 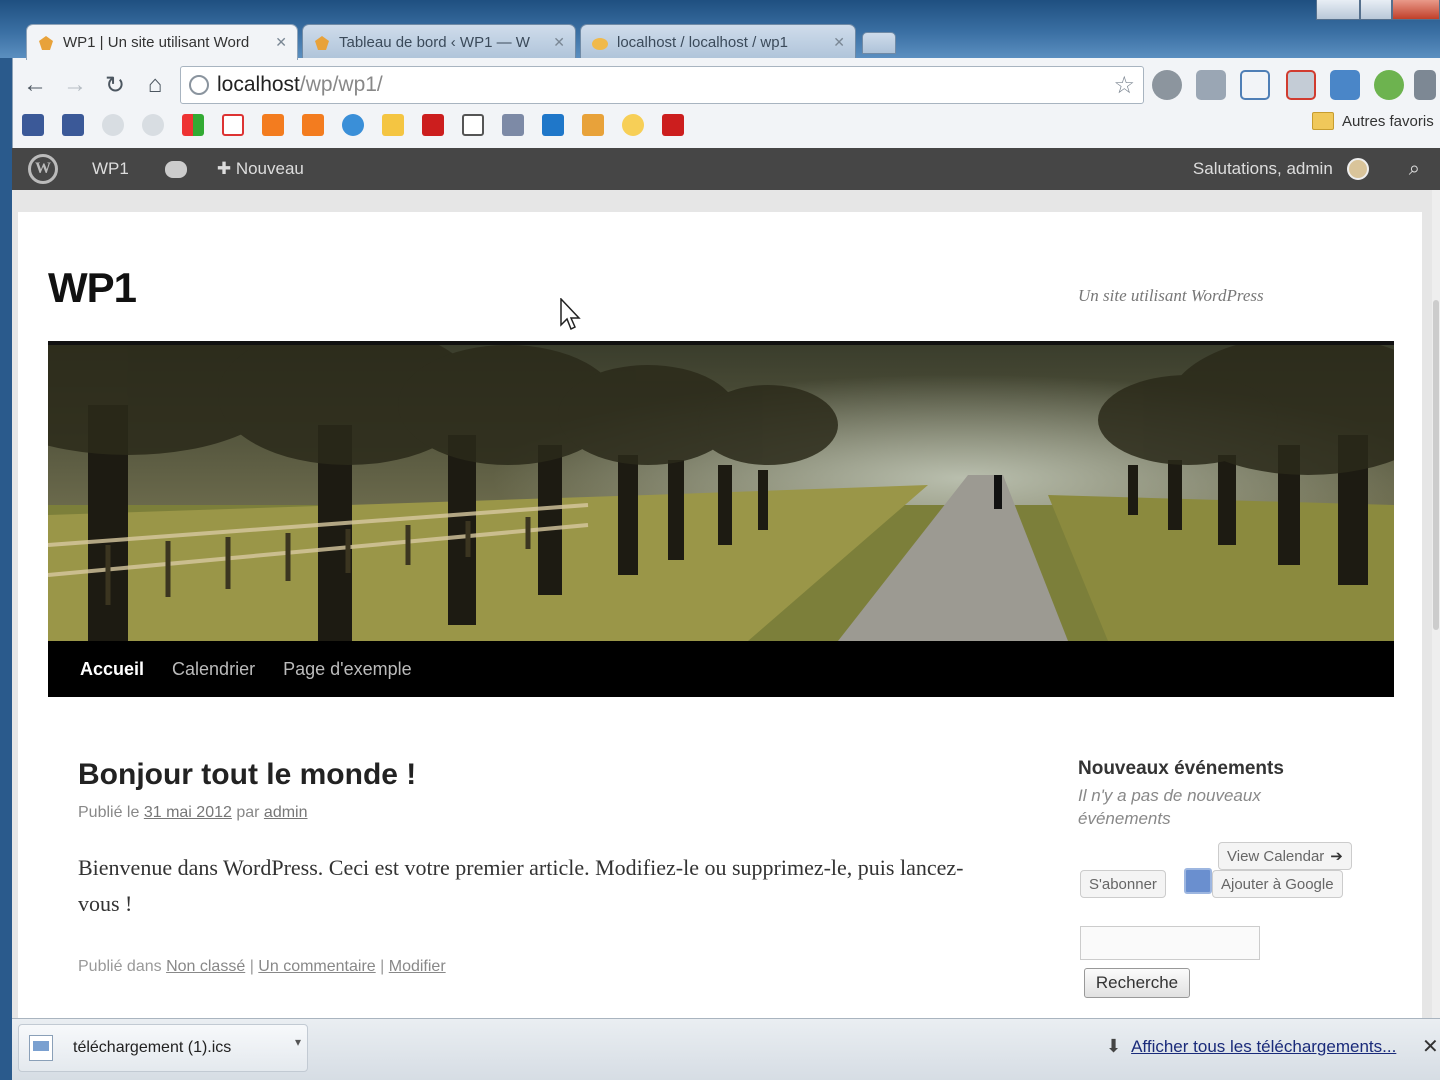 What do you see at coordinates (316, 966) in the screenshot?
I see `comments-link: Un commentaire` at bounding box center [316, 966].